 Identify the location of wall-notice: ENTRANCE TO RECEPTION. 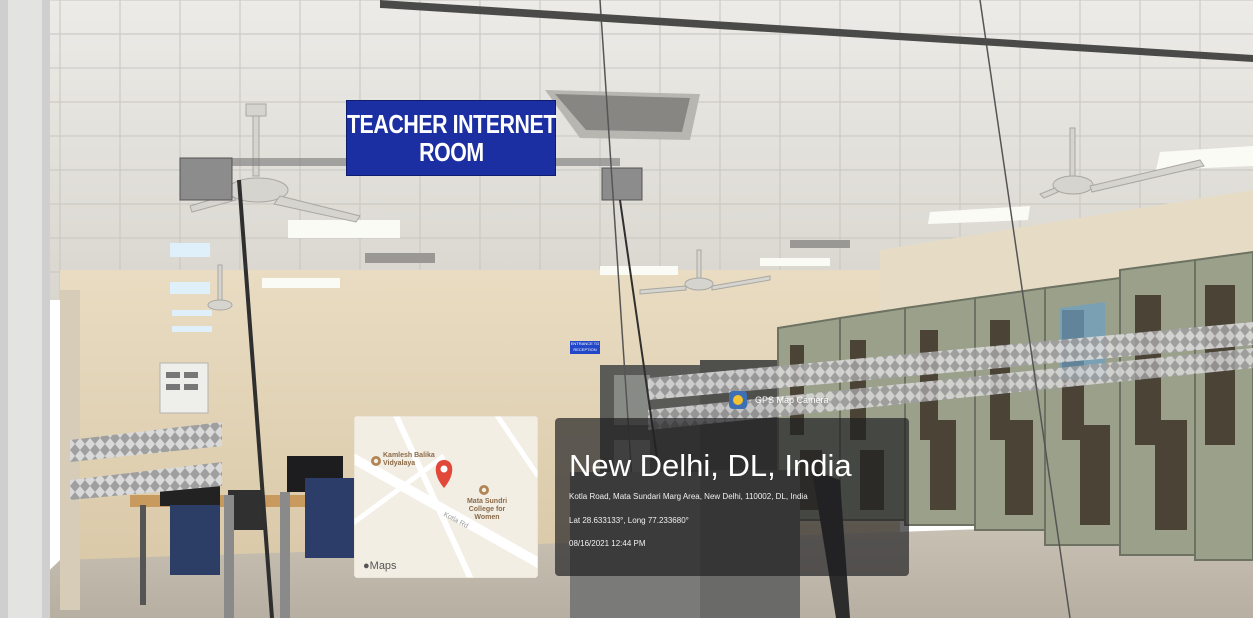
(585, 347).